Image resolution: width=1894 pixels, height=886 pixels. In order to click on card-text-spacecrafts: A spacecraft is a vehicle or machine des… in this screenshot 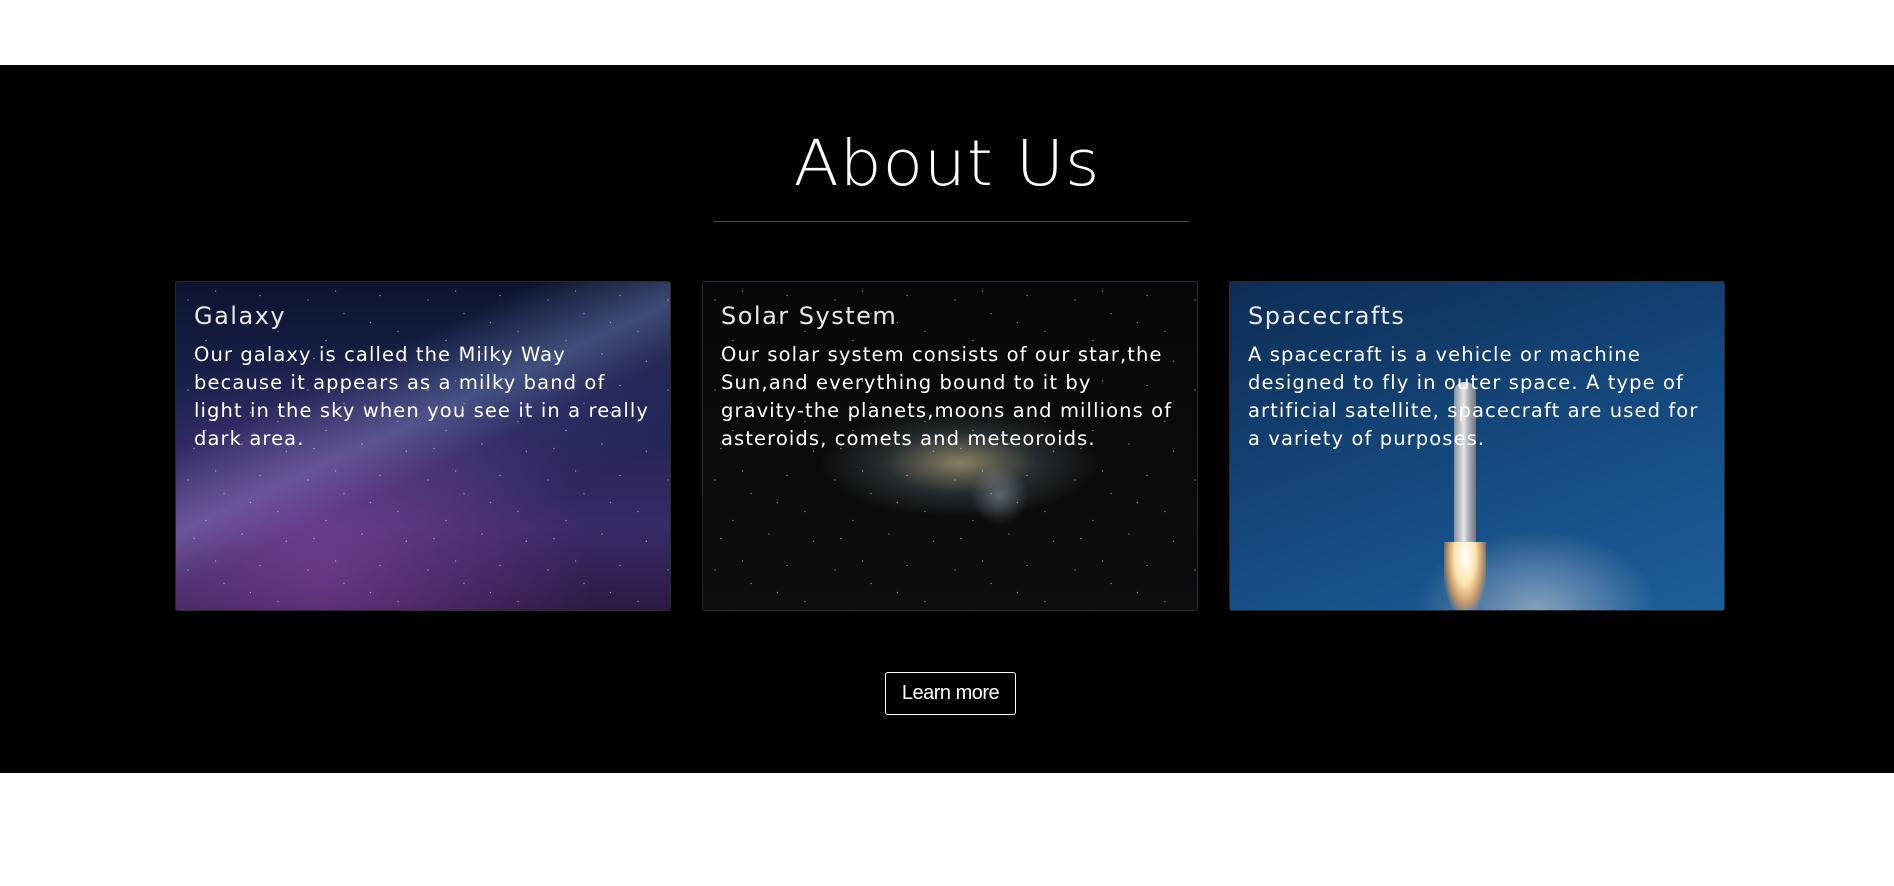, I will do `click(1473, 396)`.